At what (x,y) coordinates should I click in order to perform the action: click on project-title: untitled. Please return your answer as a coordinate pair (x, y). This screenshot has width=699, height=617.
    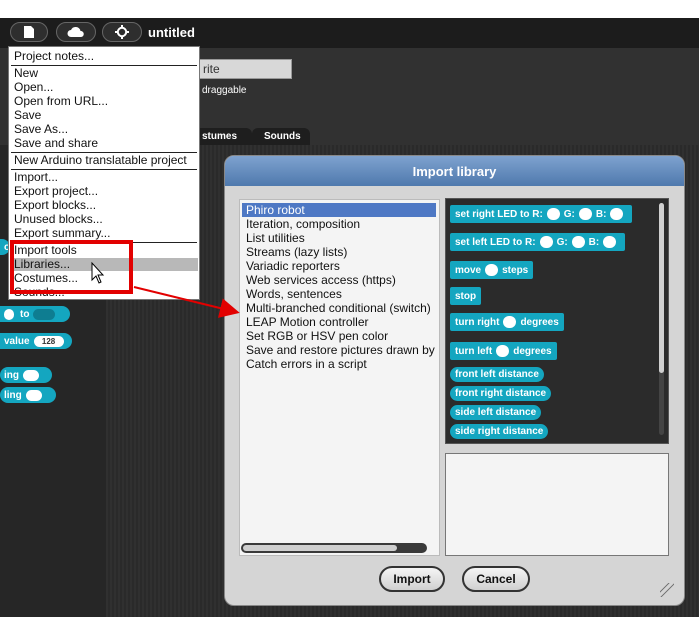
    Looking at the image, I should click on (171, 32).